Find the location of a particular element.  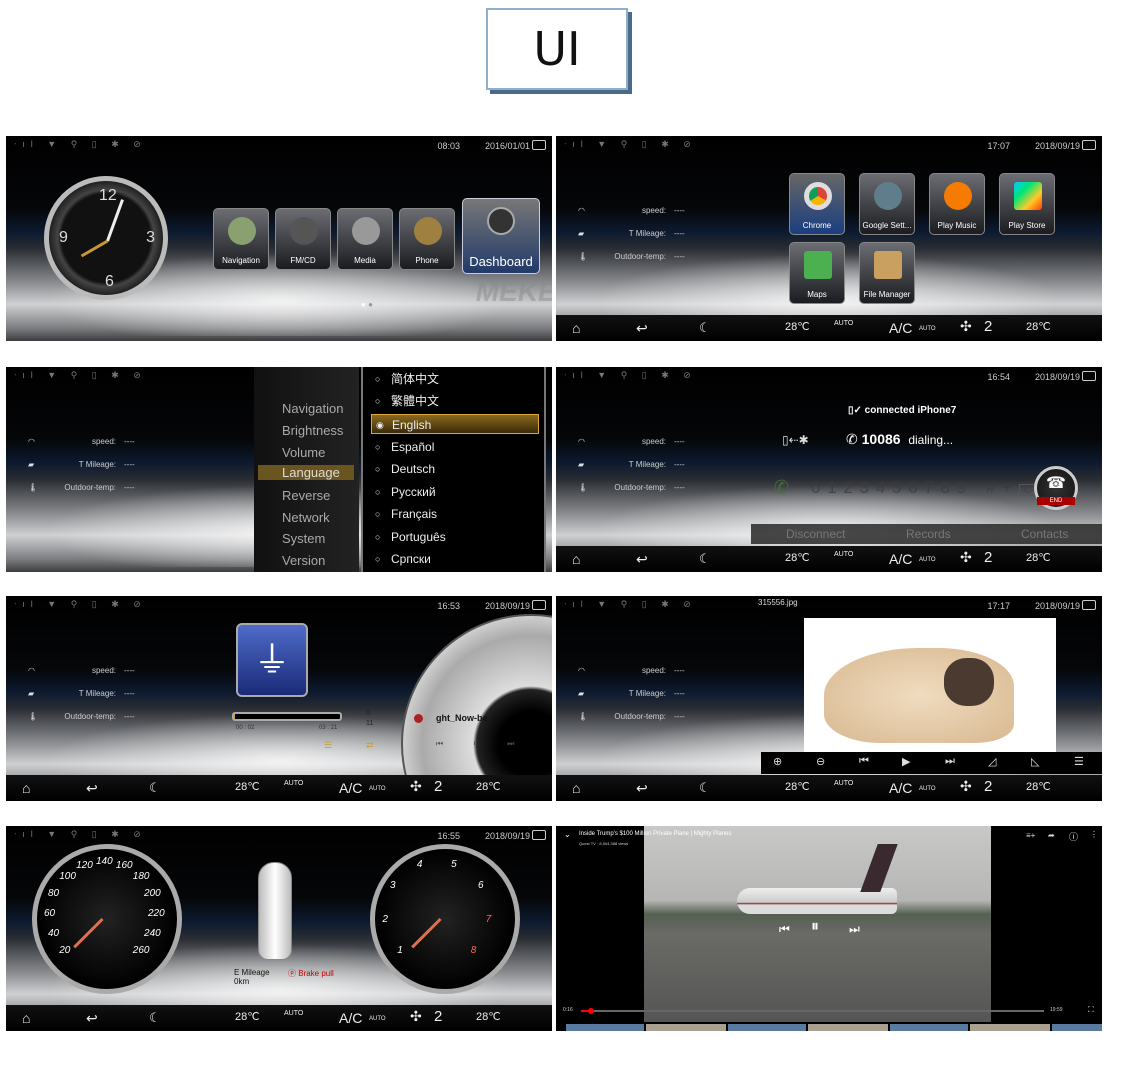

end-call-button: ☎ END is located at coordinates (1056, 488).